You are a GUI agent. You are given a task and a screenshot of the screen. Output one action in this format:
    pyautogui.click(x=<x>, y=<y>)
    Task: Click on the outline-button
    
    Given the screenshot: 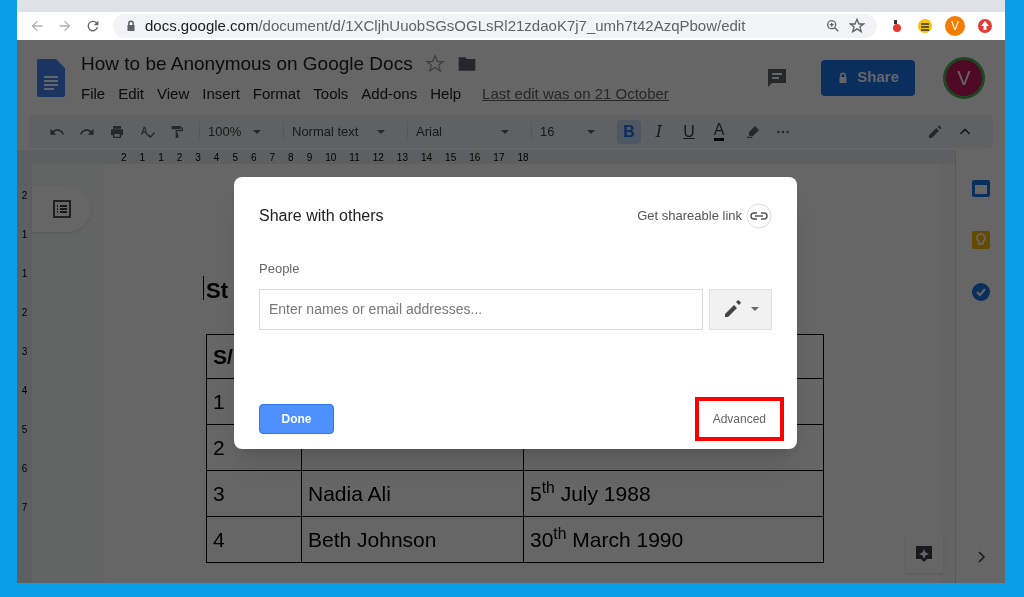 What is the action you would take?
    pyautogui.click(x=61, y=209)
    